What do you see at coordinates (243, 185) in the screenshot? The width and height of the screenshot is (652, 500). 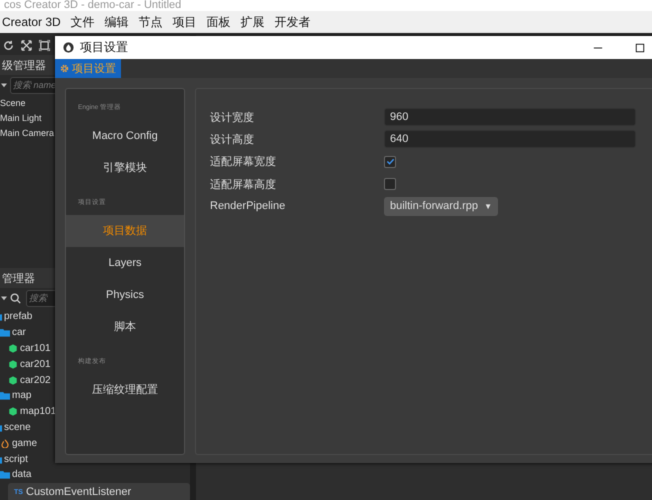 I see `setting-label: 适配屏幕高度` at bounding box center [243, 185].